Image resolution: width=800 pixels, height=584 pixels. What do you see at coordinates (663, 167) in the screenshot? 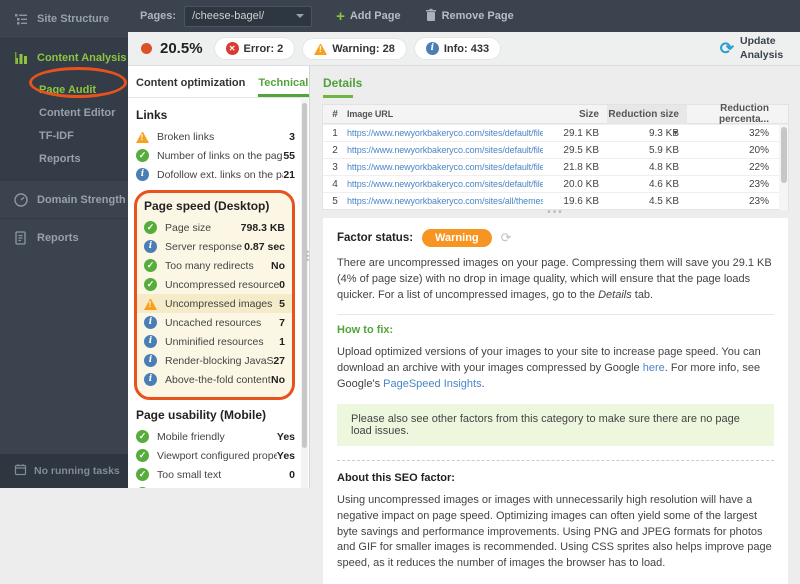
I see `row-reduction: 4.8 KB` at bounding box center [663, 167].